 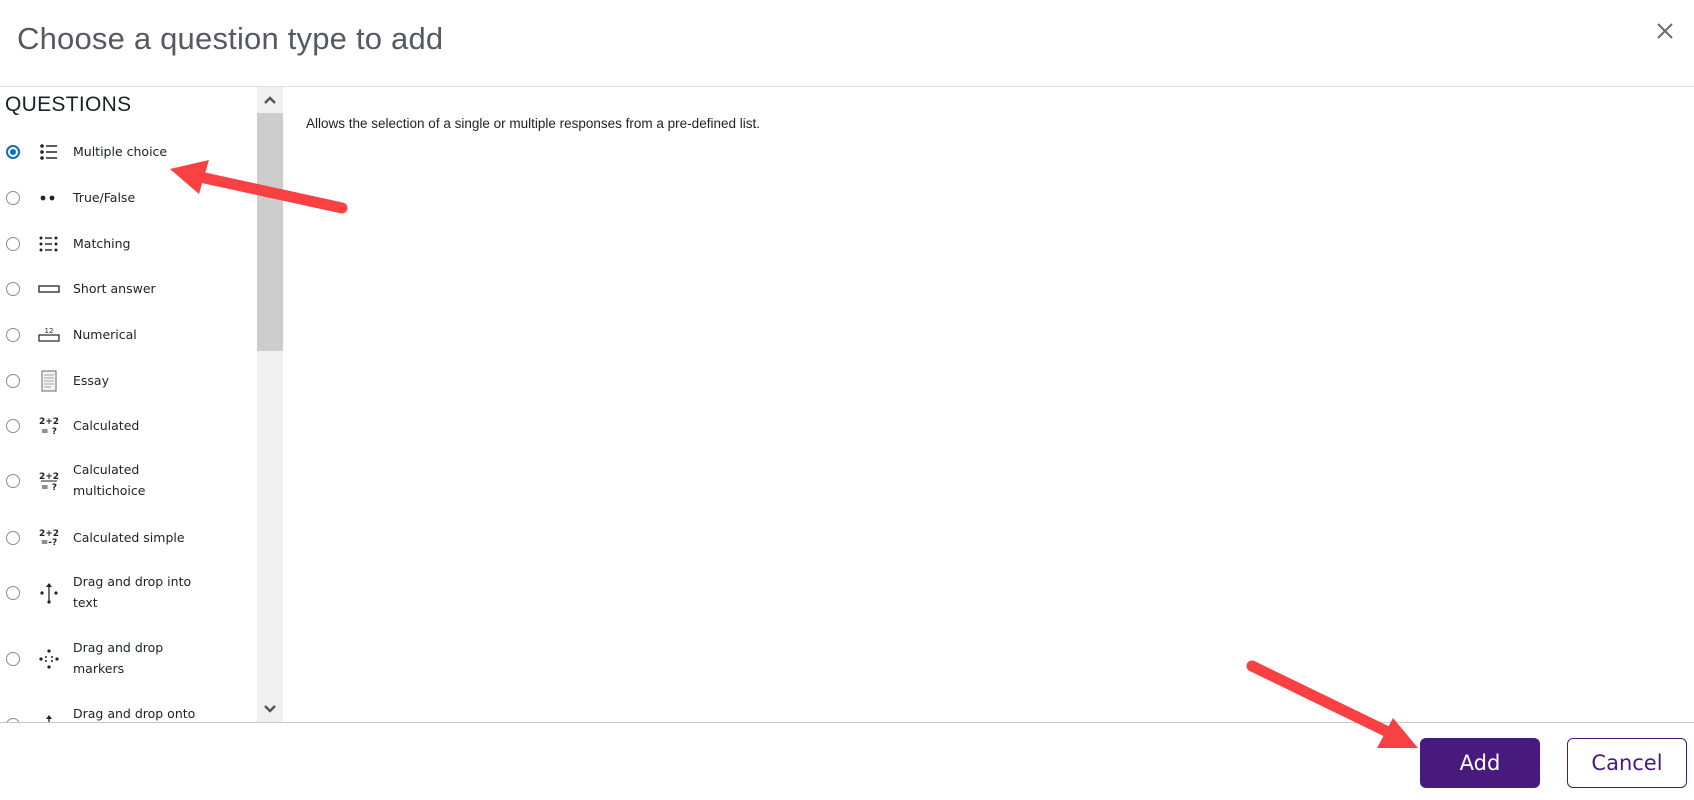 I want to click on dialog-title: Choose a question type to add, so click(x=230, y=38).